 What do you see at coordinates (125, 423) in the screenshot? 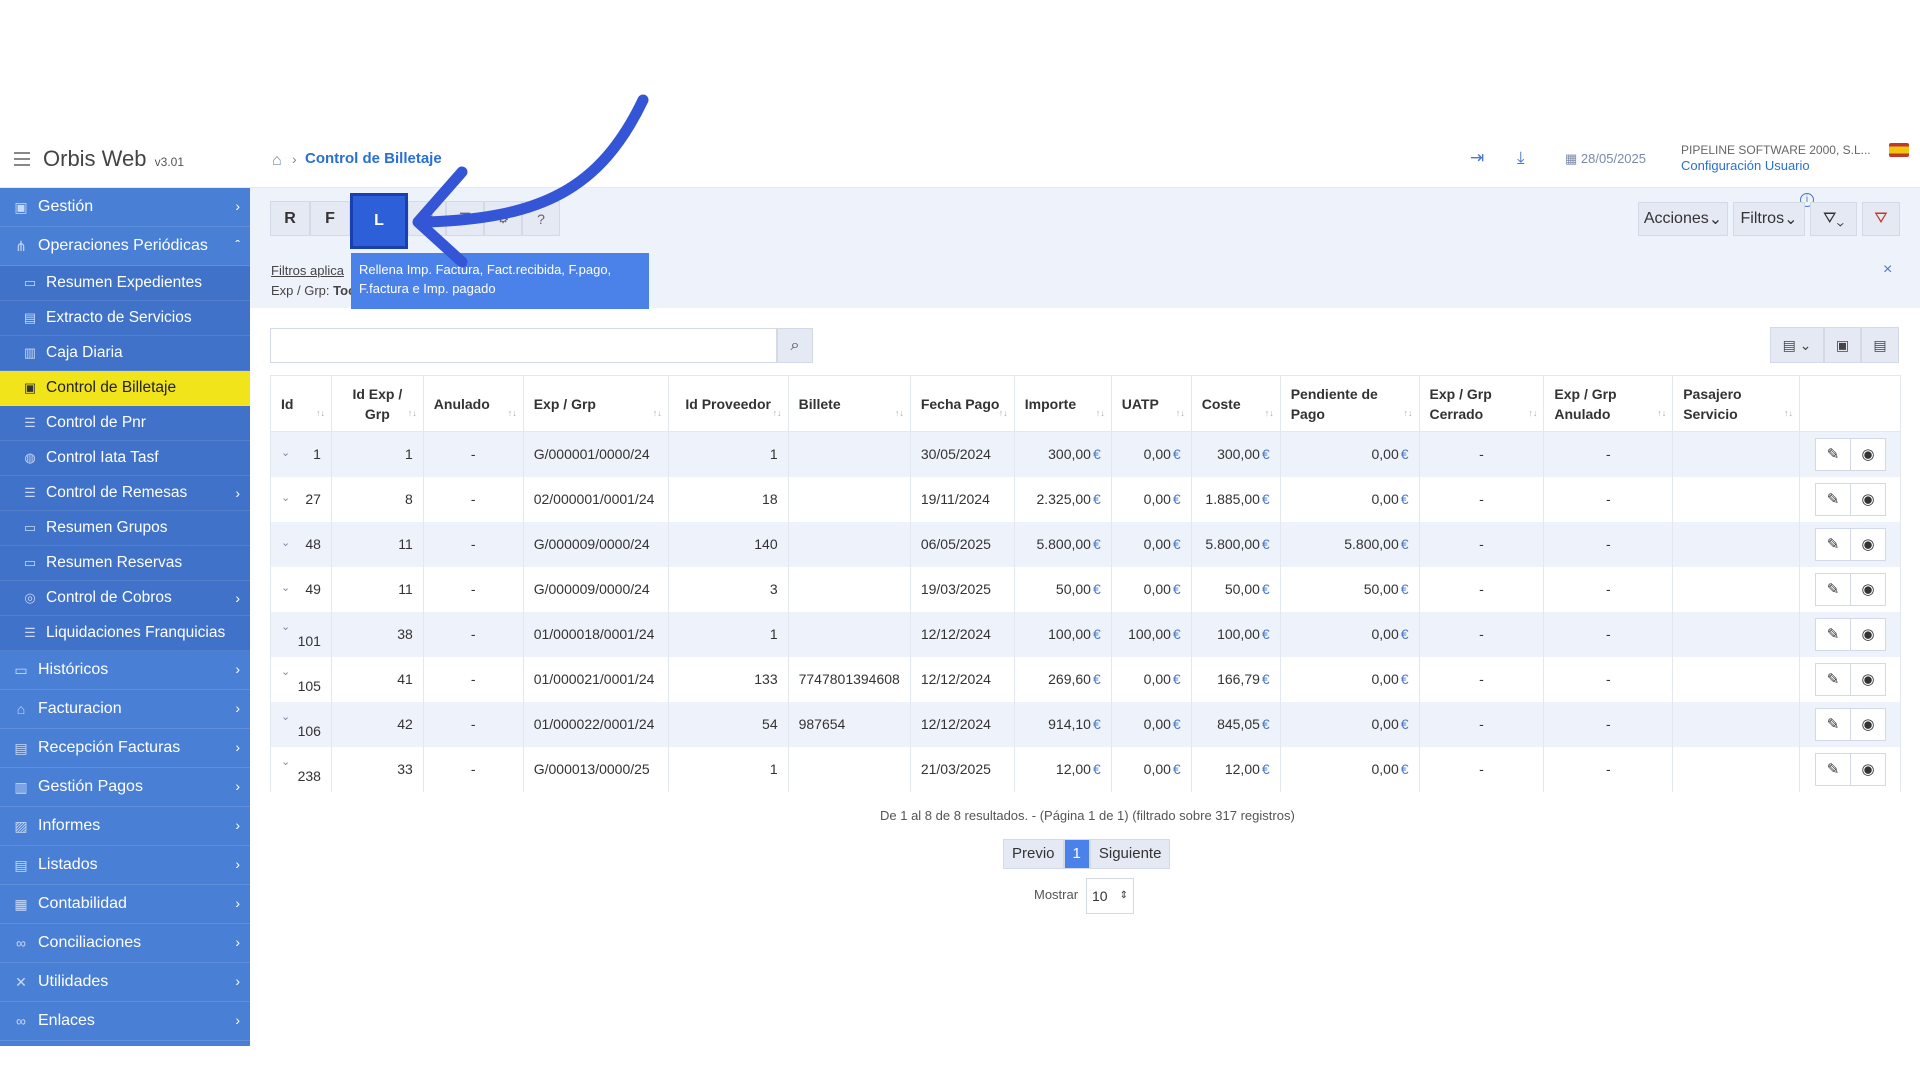
I see `sidebar-item-control-pnr: ☰ Control de Pnr` at bounding box center [125, 423].